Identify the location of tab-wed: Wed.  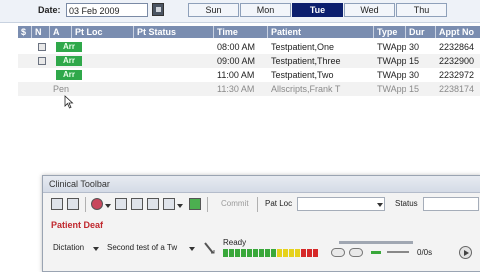
(369, 10).